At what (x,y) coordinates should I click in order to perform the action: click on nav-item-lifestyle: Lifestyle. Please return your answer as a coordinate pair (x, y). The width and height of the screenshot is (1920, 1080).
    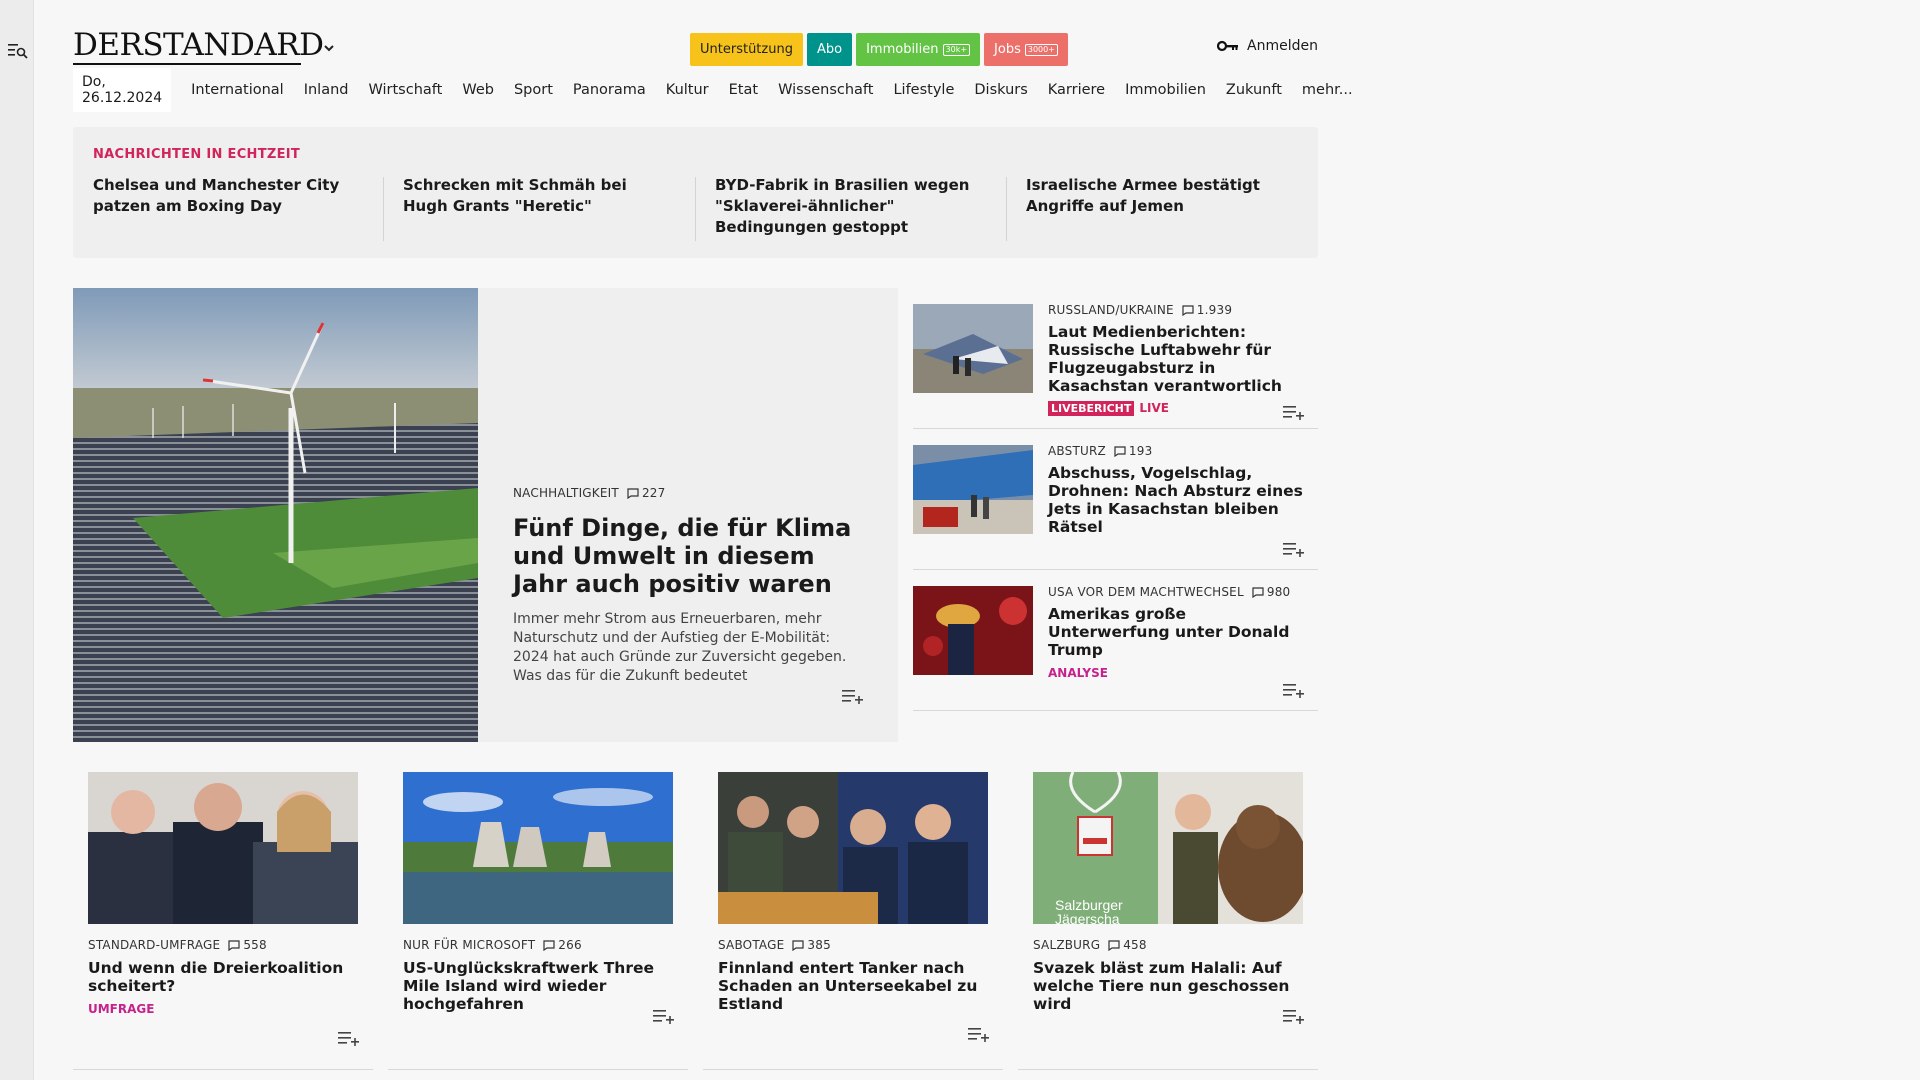
    Looking at the image, I should click on (923, 90).